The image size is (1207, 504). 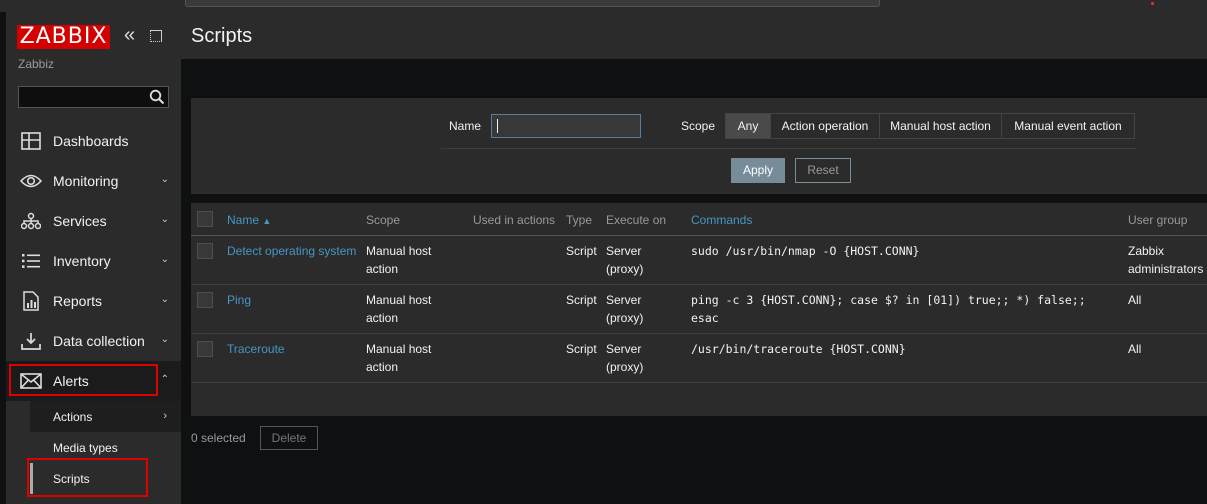 What do you see at coordinates (71, 381) in the screenshot?
I see `sidebar-item-label: Alerts` at bounding box center [71, 381].